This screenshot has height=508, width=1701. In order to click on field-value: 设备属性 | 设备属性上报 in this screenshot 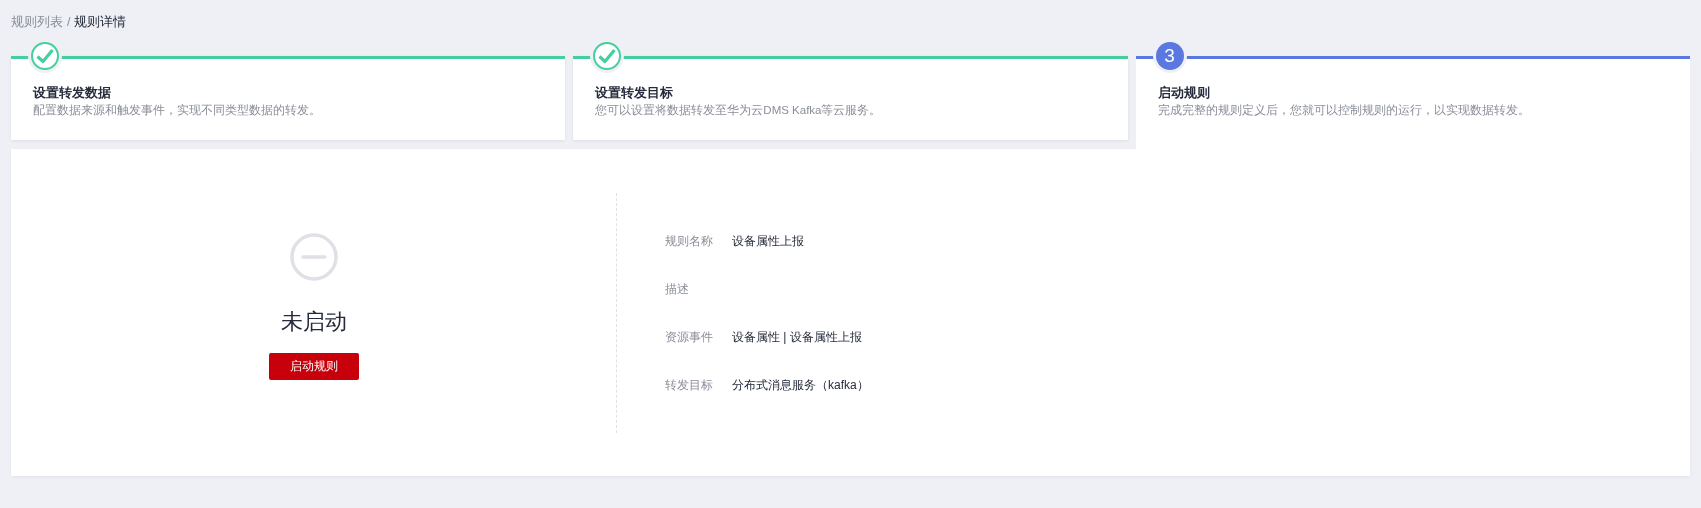, I will do `click(797, 337)`.